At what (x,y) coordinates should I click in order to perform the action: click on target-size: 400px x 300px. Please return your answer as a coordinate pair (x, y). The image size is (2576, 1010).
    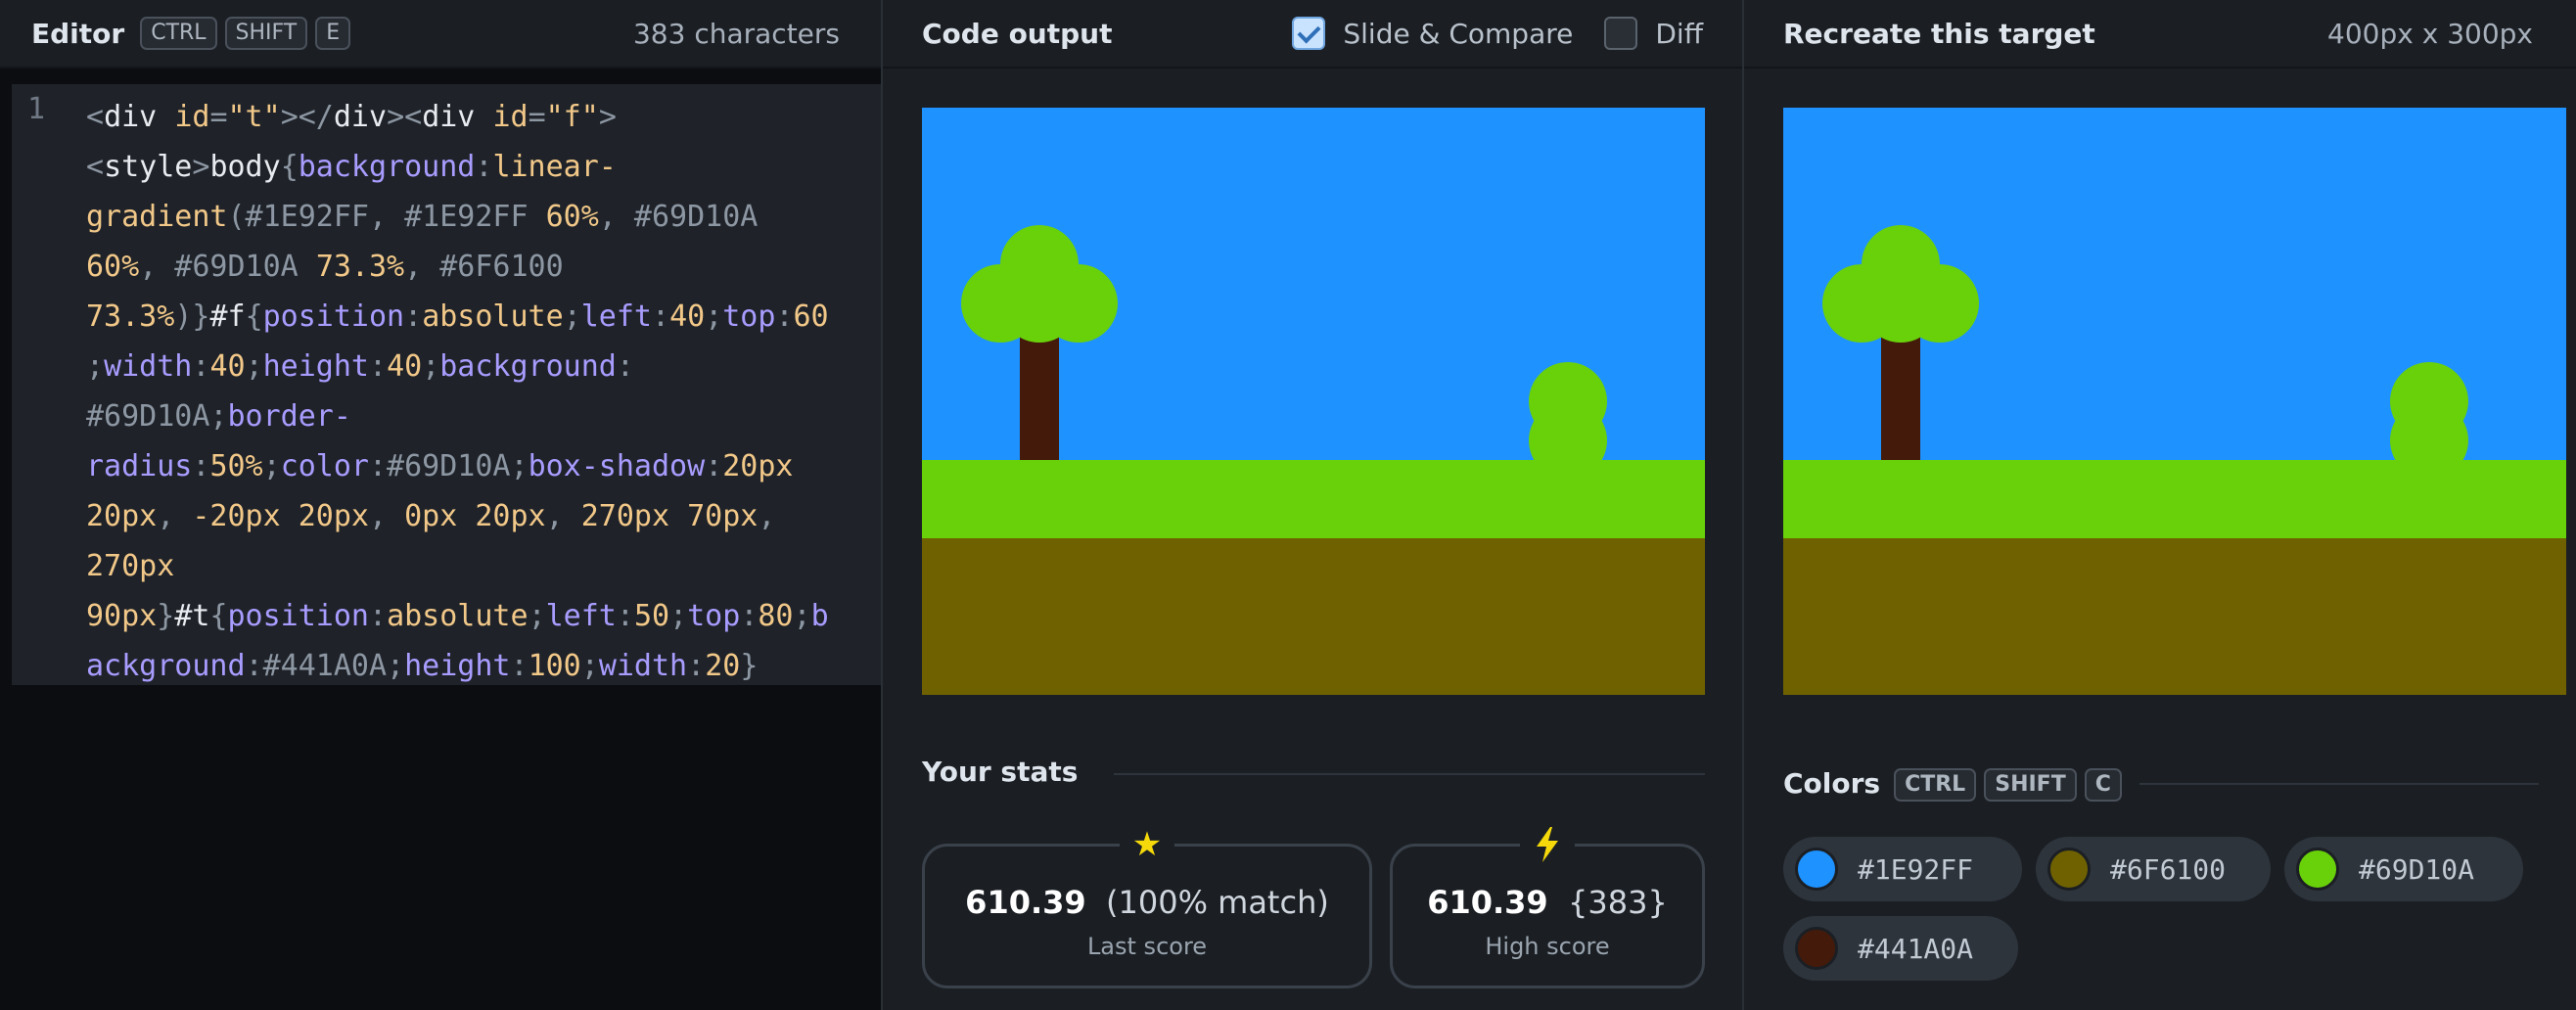
    Looking at the image, I should click on (2430, 33).